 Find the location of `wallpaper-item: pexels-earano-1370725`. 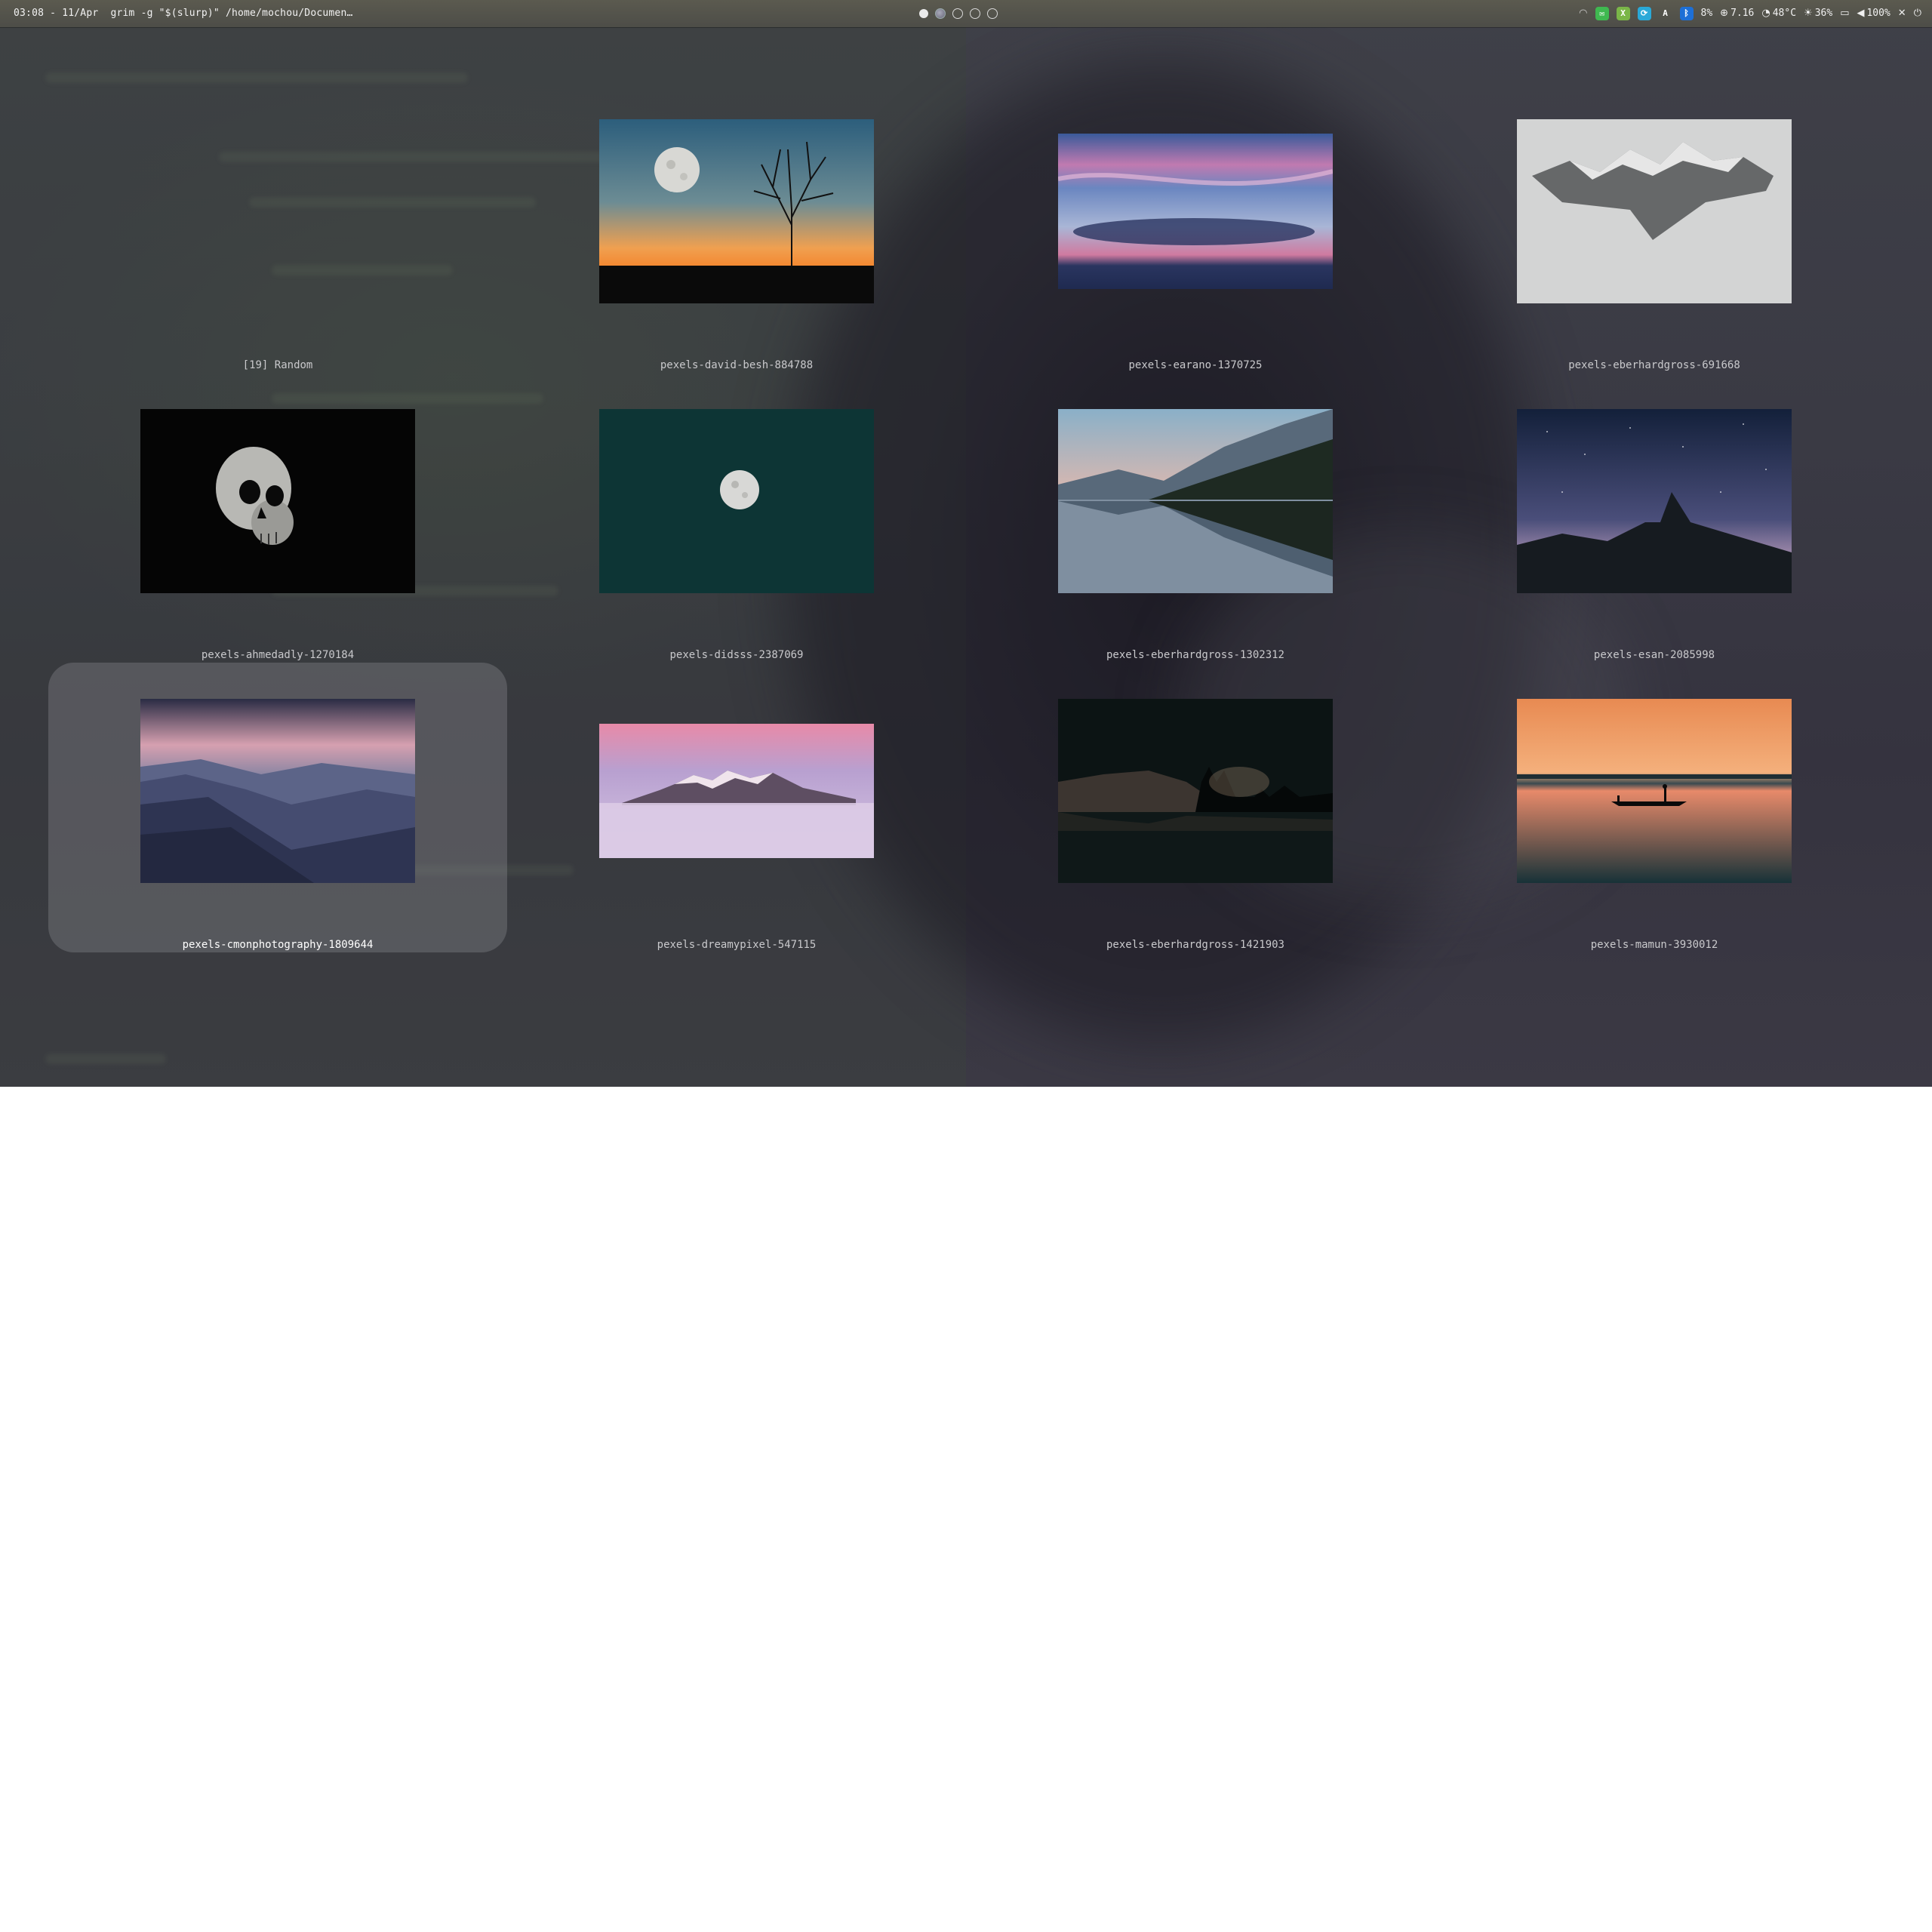

wallpaper-item: pexels-earano-1370725 is located at coordinates (1195, 228).